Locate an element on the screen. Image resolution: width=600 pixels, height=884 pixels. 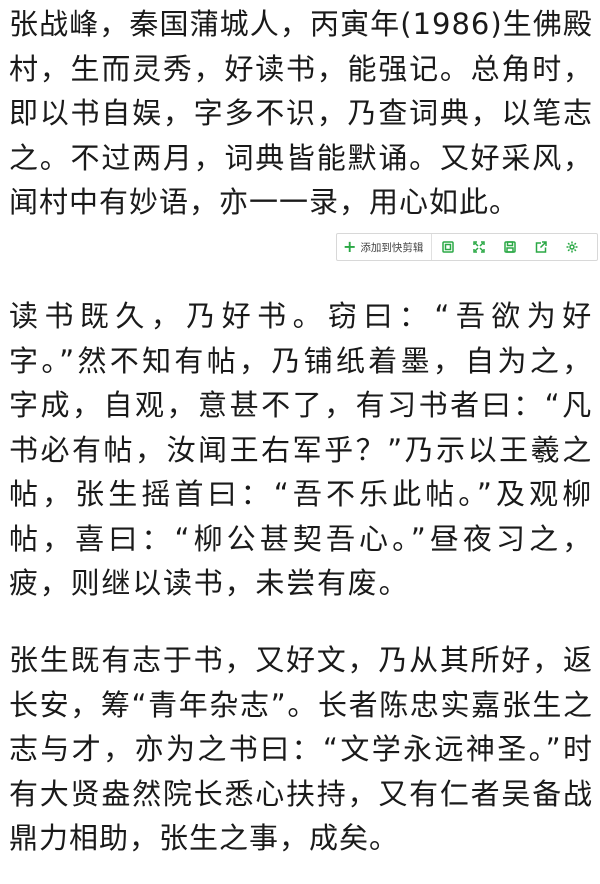
plus-icon: + is located at coordinates (350, 246).